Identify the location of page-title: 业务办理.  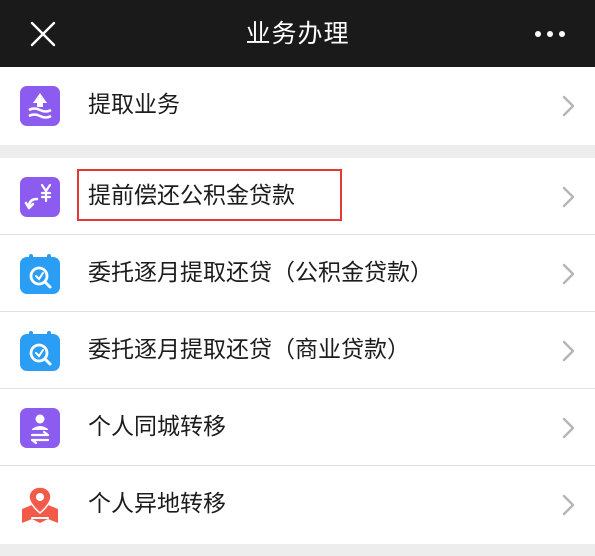
(297, 33).